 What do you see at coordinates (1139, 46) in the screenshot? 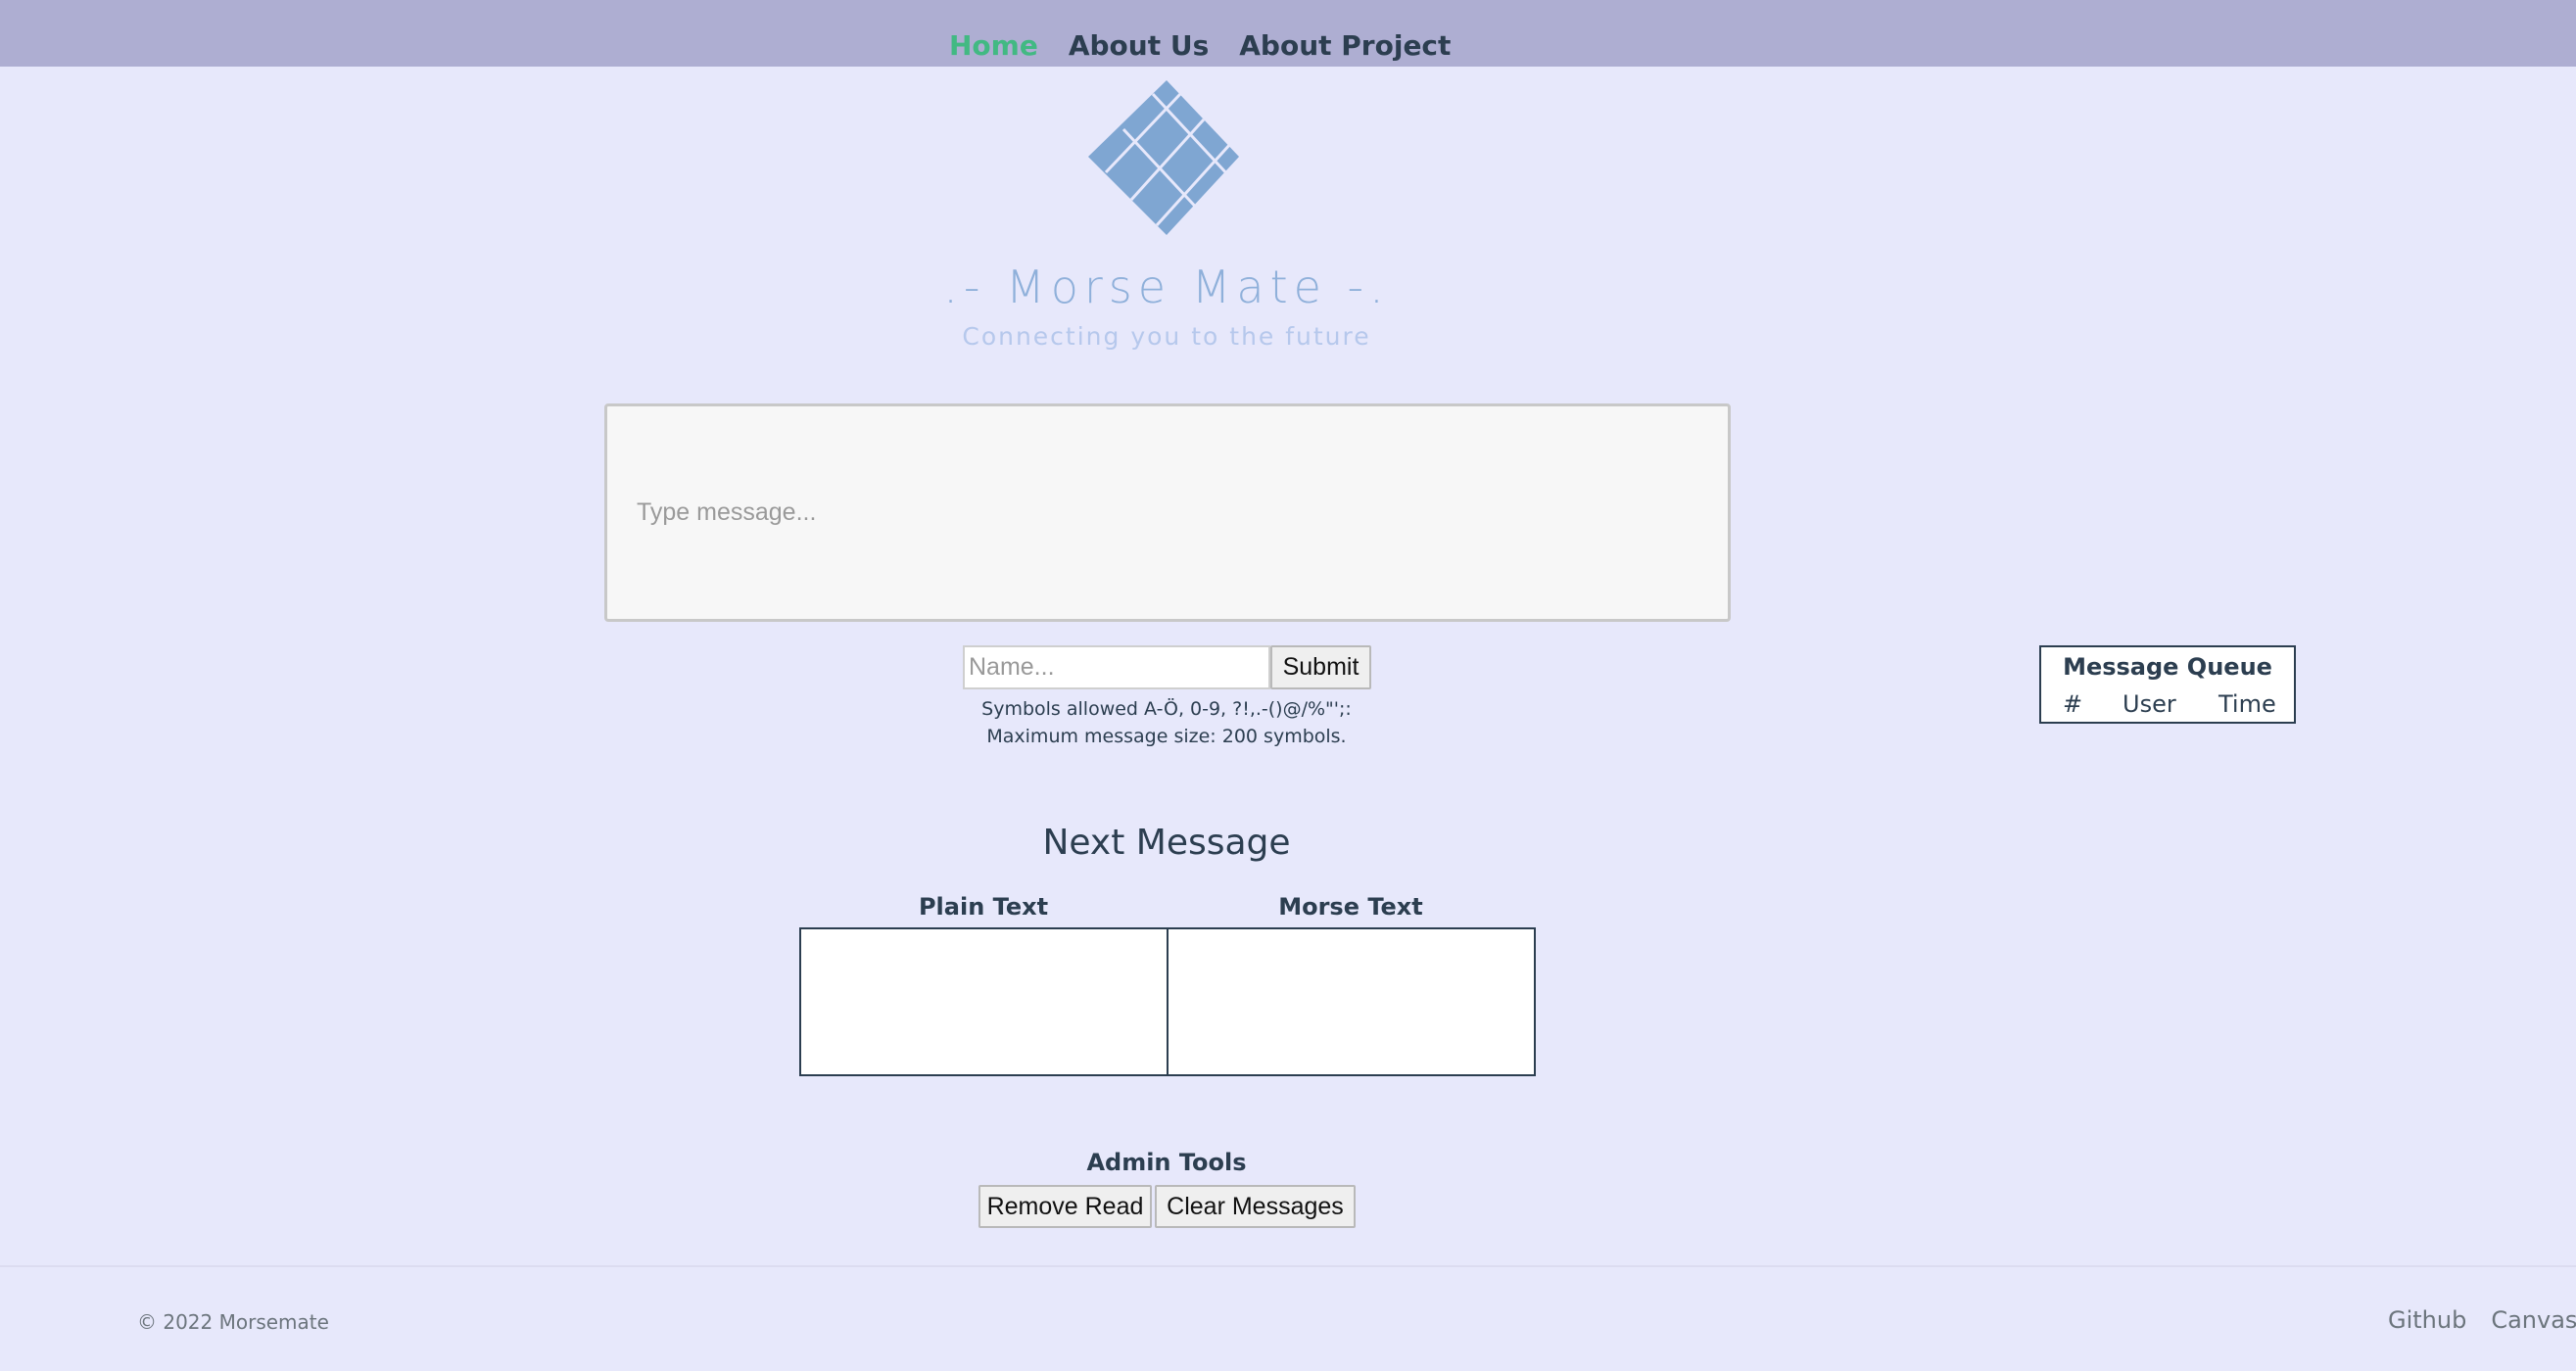
I see `nav-about-us-link: About Us` at bounding box center [1139, 46].